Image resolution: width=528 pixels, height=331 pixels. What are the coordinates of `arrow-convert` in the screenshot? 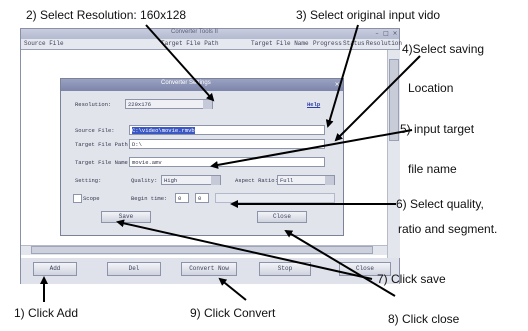 It's located at (232, 289).